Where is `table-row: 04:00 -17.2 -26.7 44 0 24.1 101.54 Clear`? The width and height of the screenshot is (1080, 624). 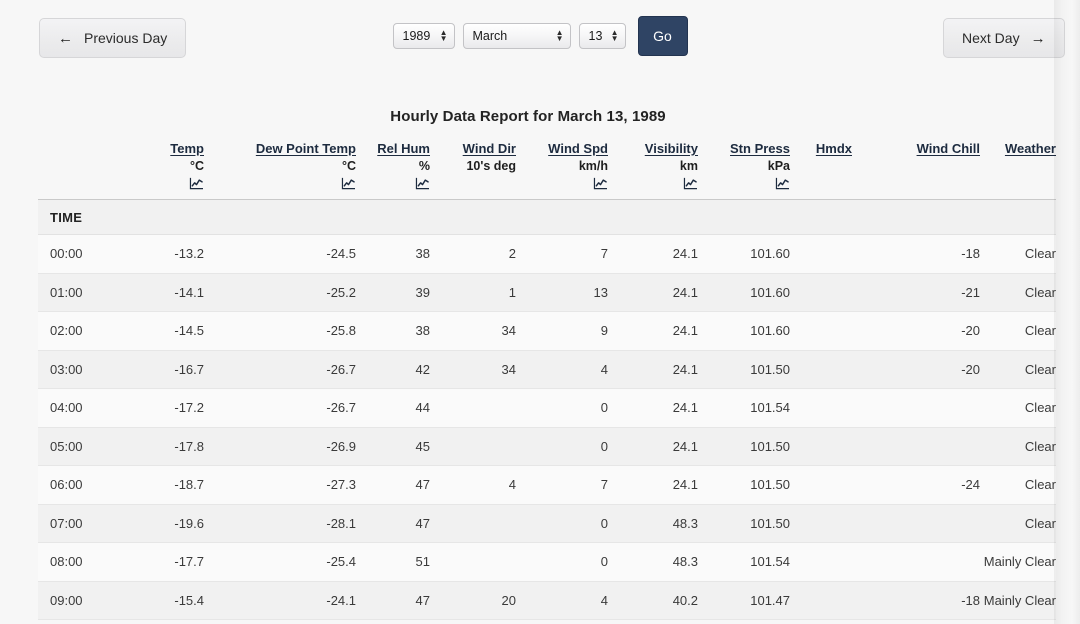
table-row: 04:00 -17.2 -26.7 44 0 24.1 101.54 Clear is located at coordinates (547, 408).